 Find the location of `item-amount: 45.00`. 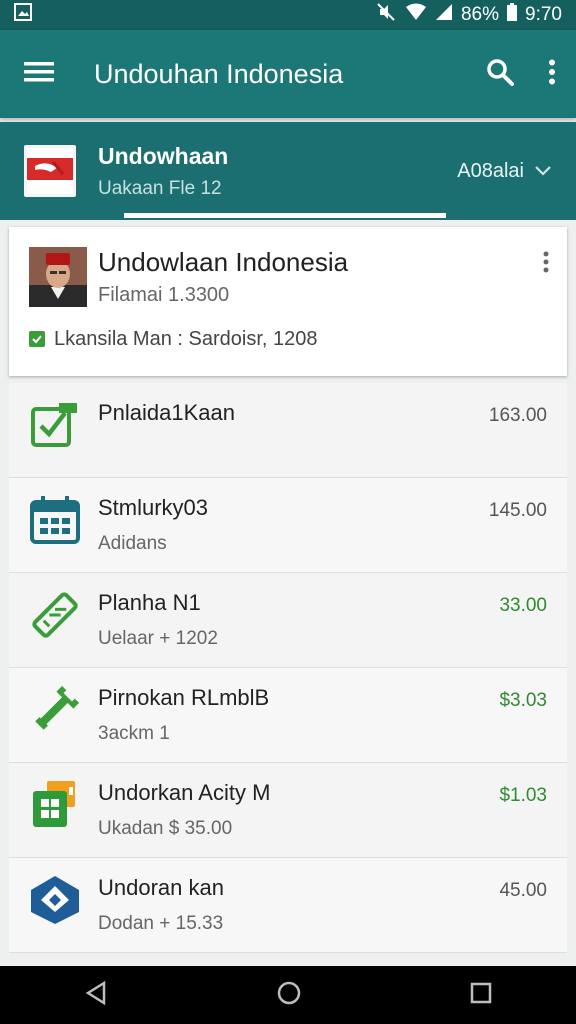

item-amount: 45.00 is located at coordinates (523, 890).